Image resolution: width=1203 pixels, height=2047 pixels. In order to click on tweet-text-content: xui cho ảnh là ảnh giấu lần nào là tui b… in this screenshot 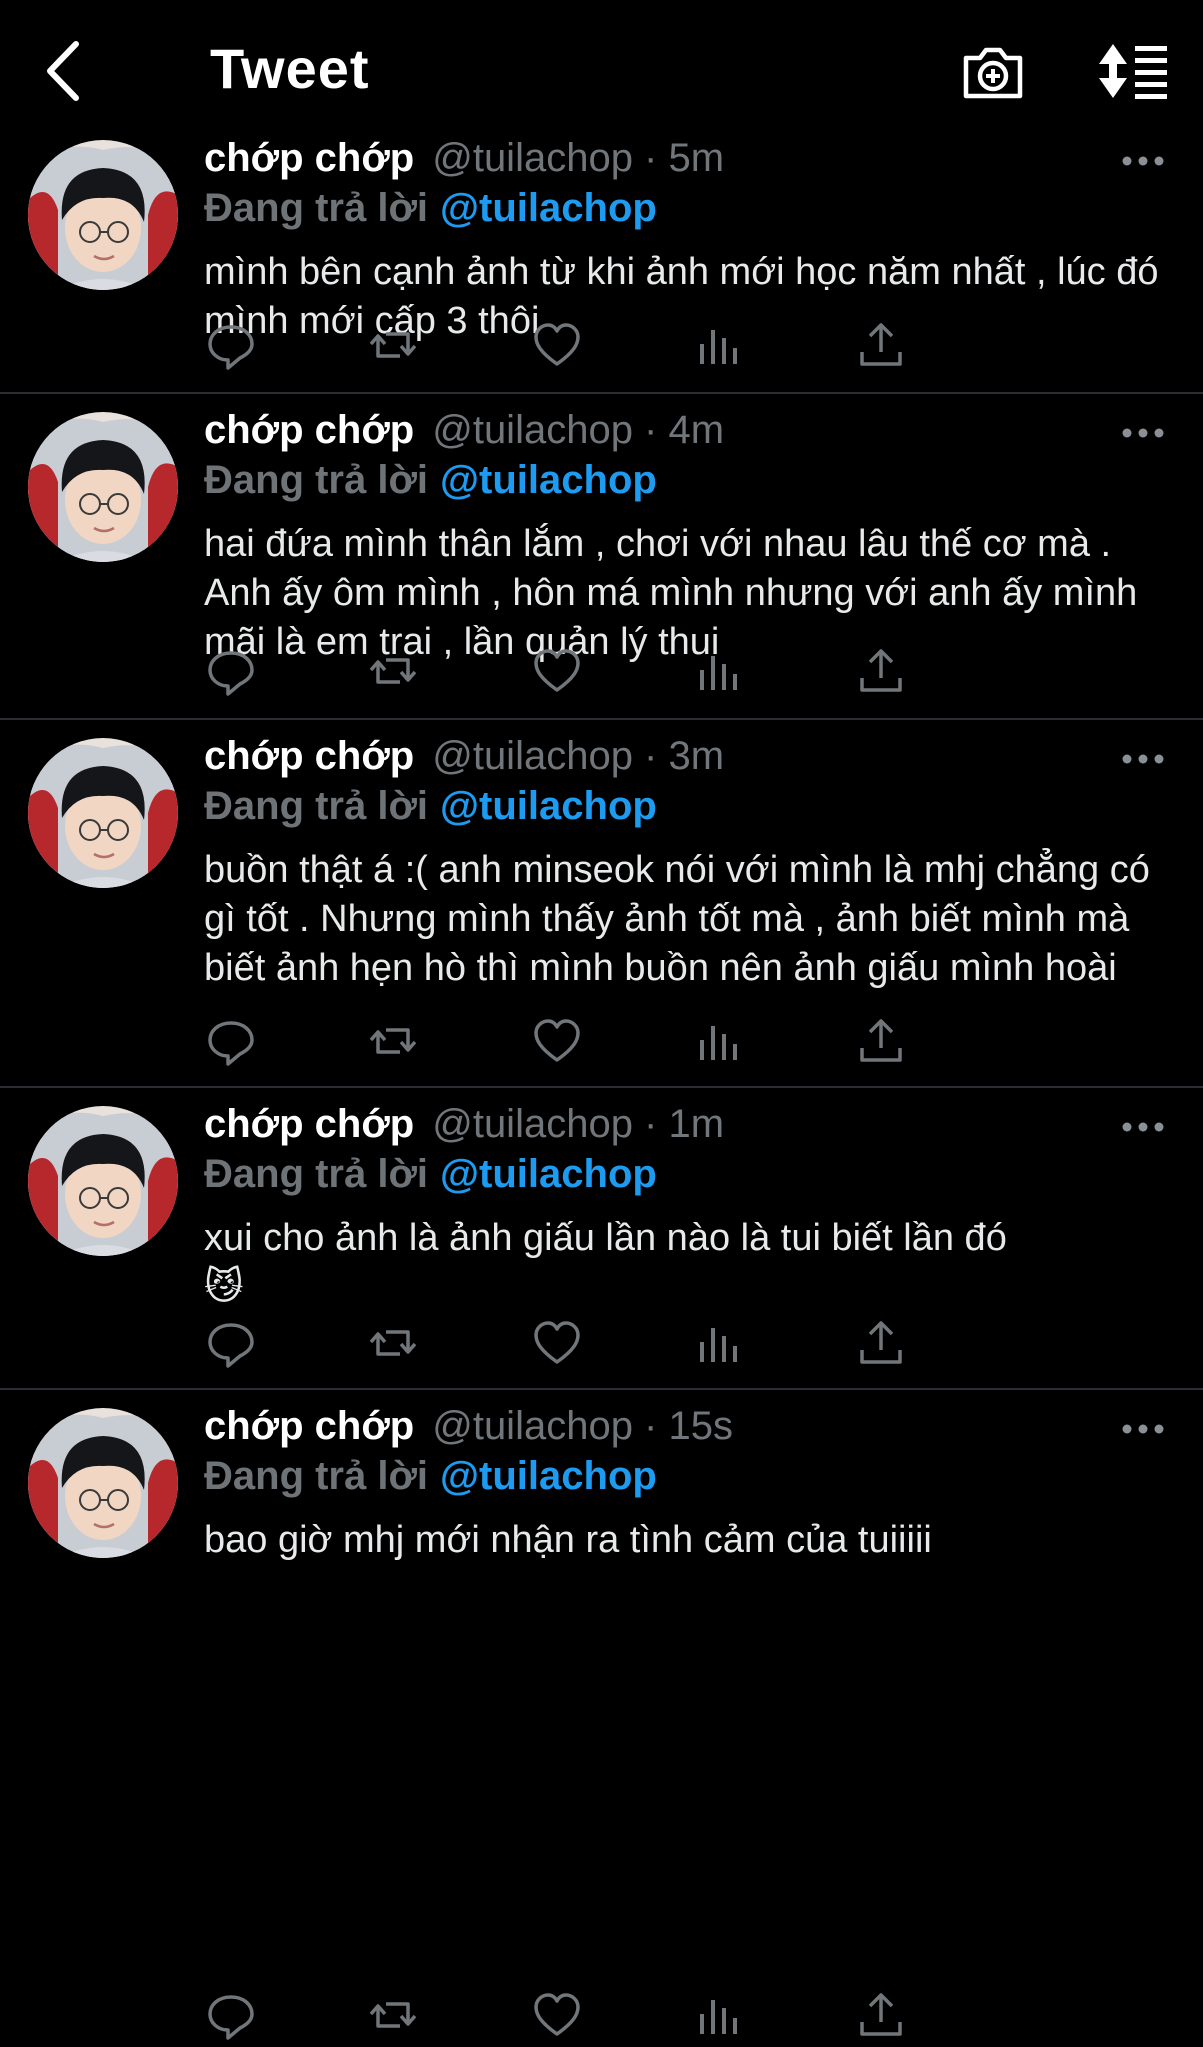, I will do `click(605, 1238)`.